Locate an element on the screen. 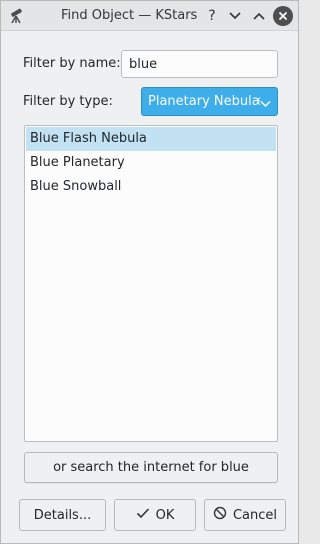  cancel-label: Cancel is located at coordinates (255, 515).